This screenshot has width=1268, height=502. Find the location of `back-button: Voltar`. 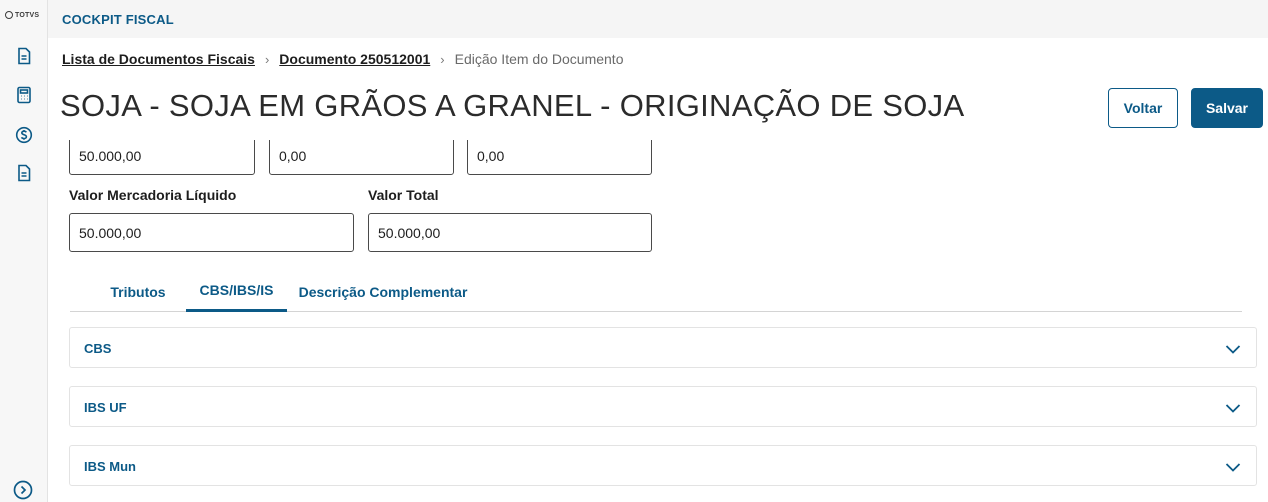

back-button: Voltar is located at coordinates (1143, 108).